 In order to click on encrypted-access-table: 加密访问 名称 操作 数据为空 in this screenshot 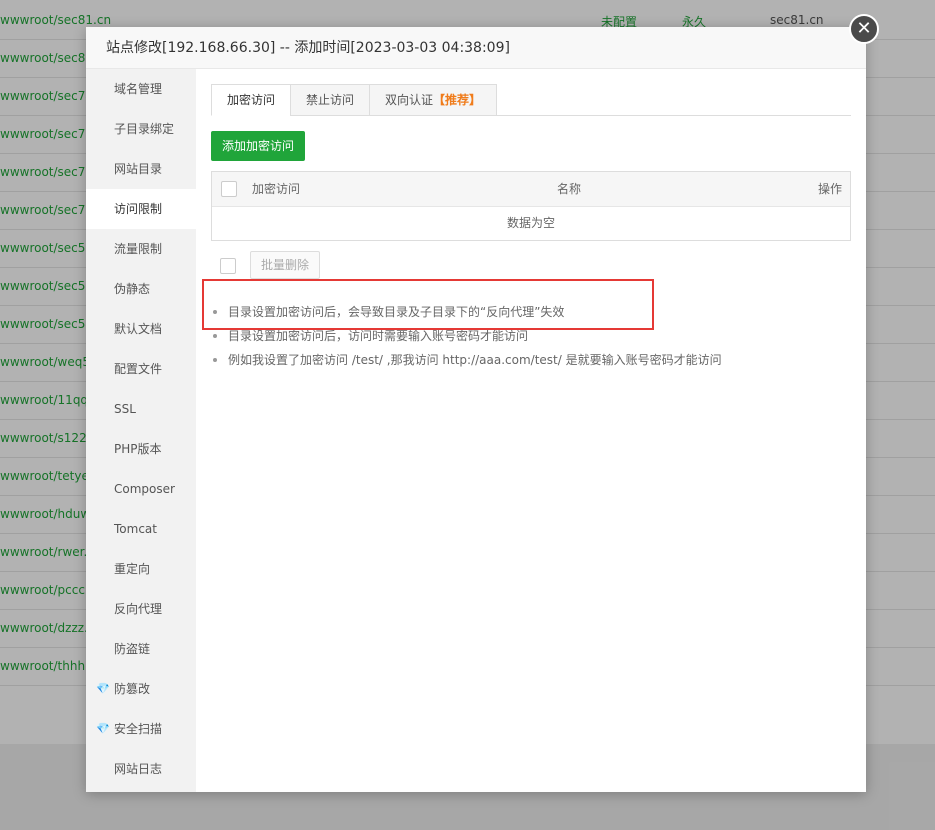, I will do `click(531, 206)`.